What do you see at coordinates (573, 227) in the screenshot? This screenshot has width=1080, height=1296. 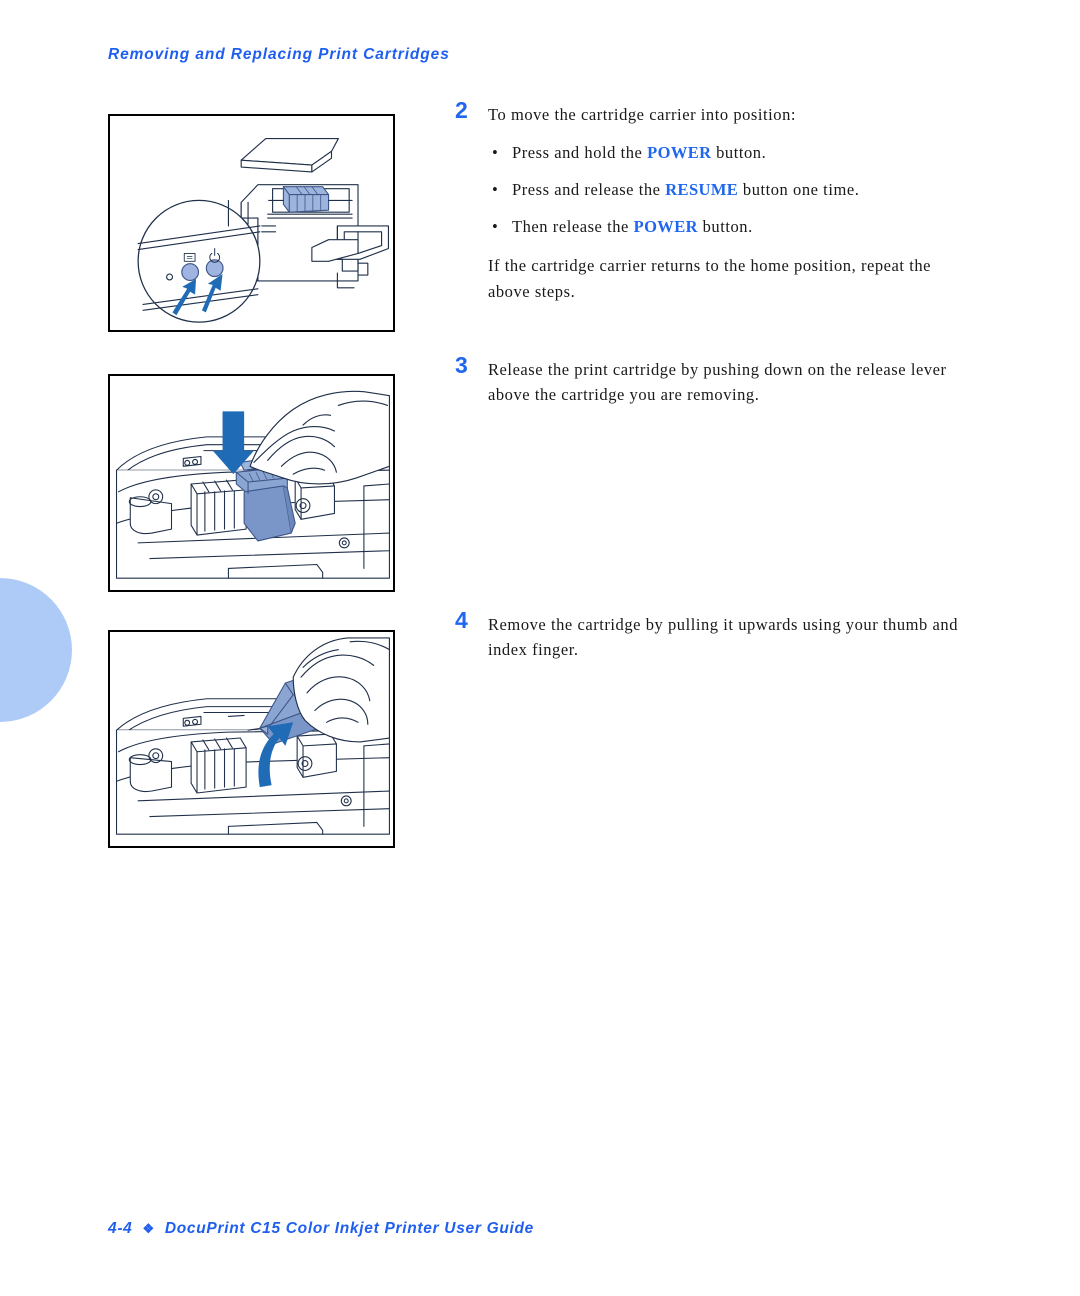 I see `bullet-text-pre: Then release the` at bounding box center [573, 227].